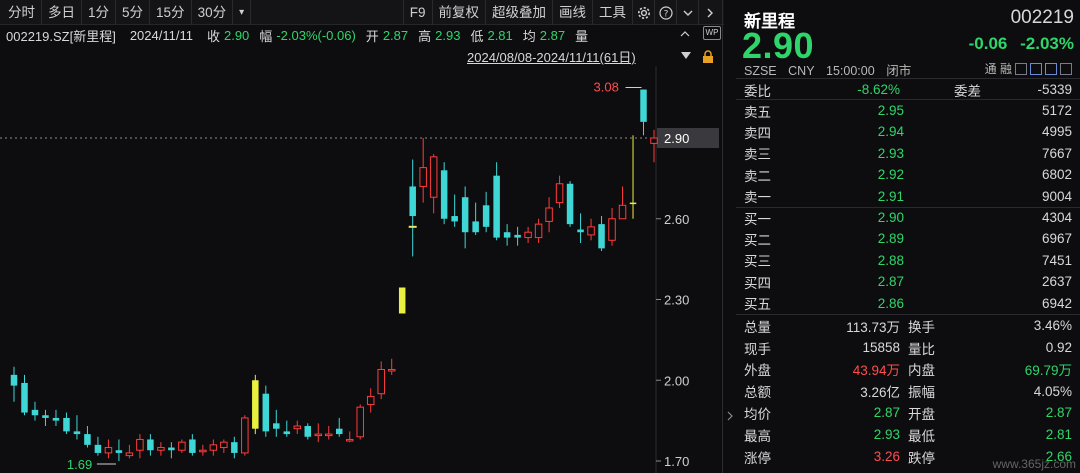  What do you see at coordinates (709, 12) in the screenshot?
I see `chevron-right-icon` at bounding box center [709, 12].